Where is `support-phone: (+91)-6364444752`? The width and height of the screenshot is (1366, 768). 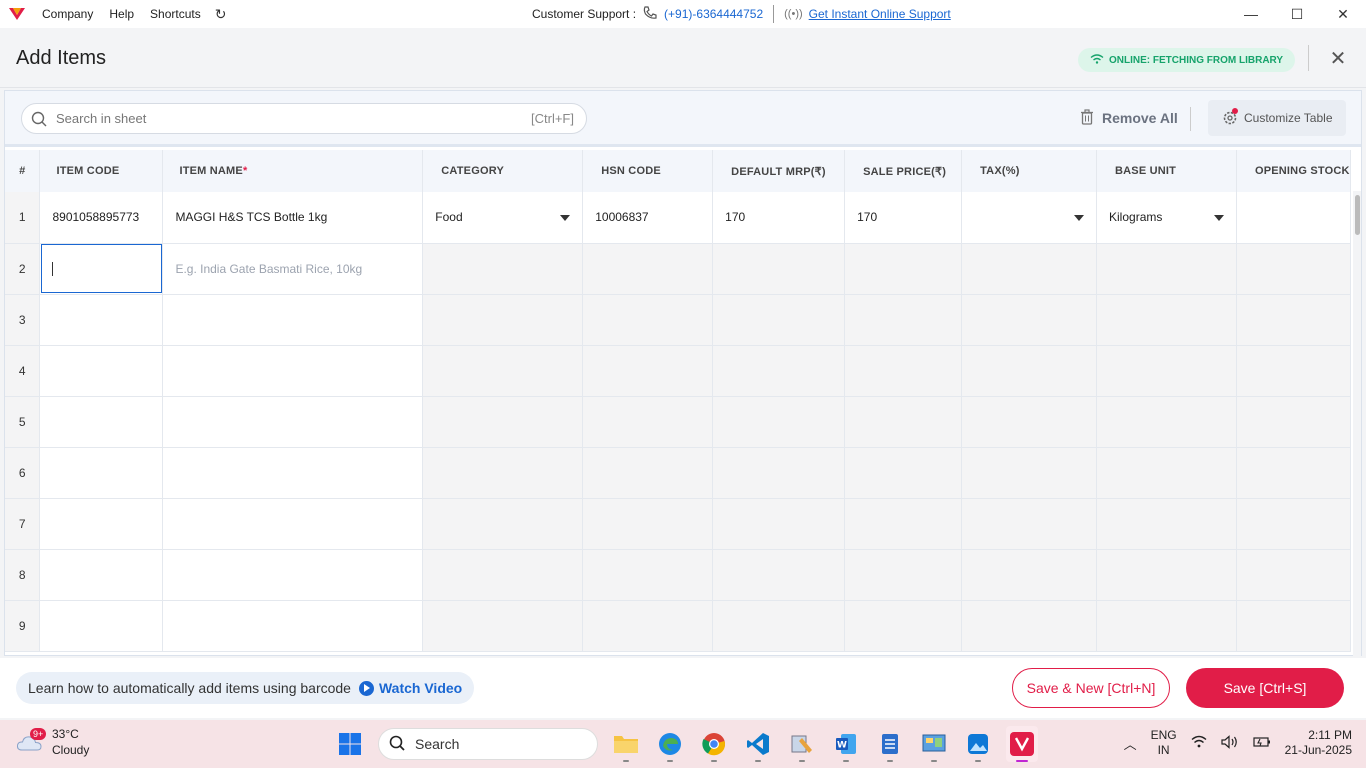
support-phone: (+91)-6364444752 is located at coordinates (713, 14).